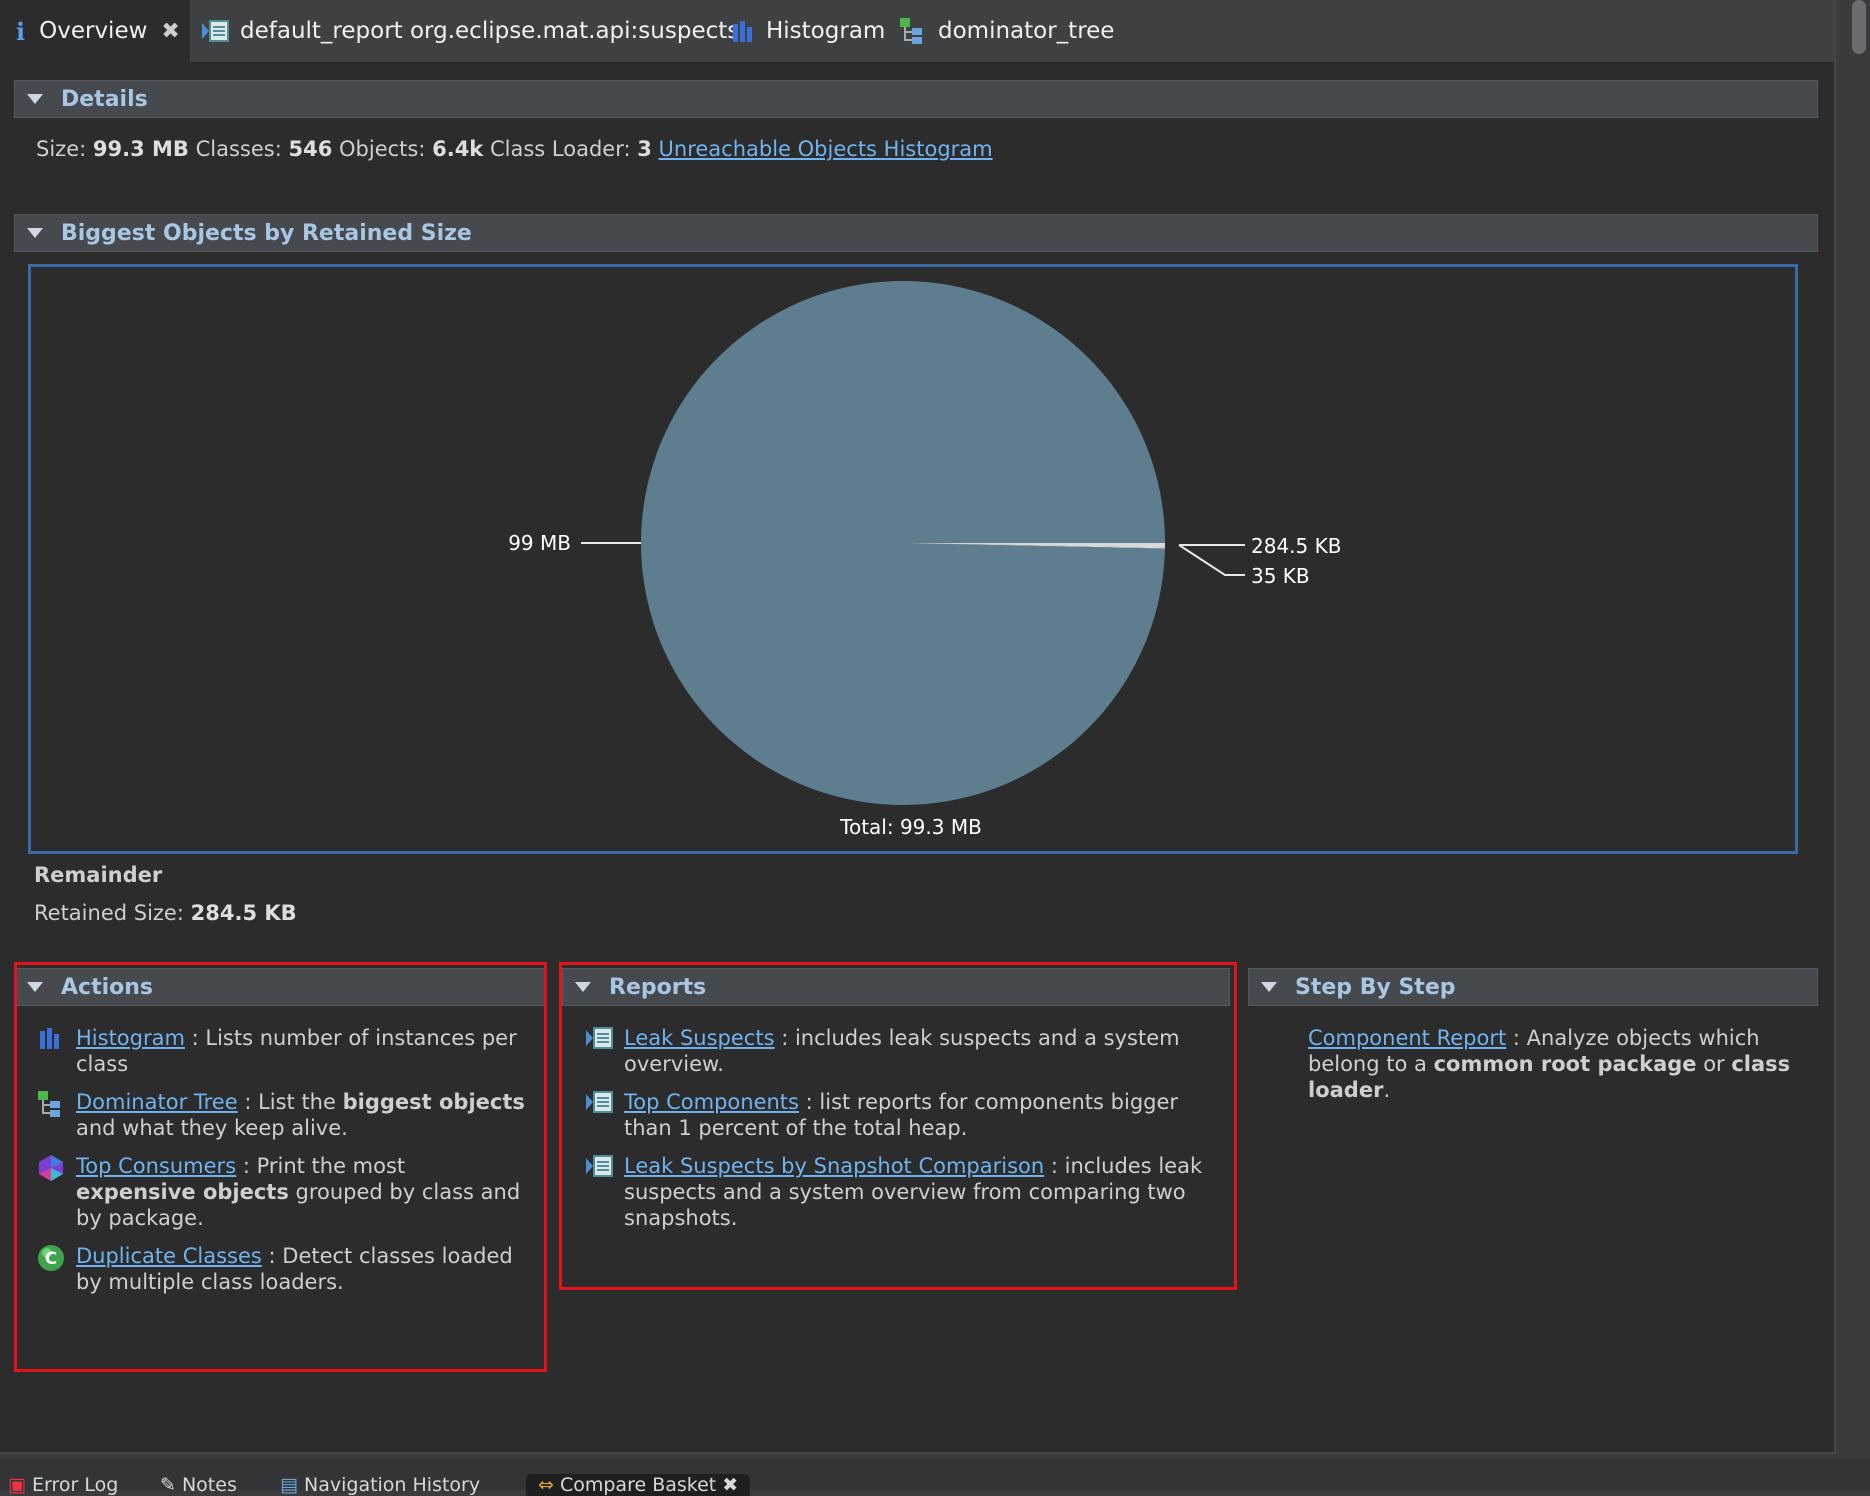  What do you see at coordinates (243, 913) in the screenshot?
I see `retained-size-value: 284.5 KB` at bounding box center [243, 913].